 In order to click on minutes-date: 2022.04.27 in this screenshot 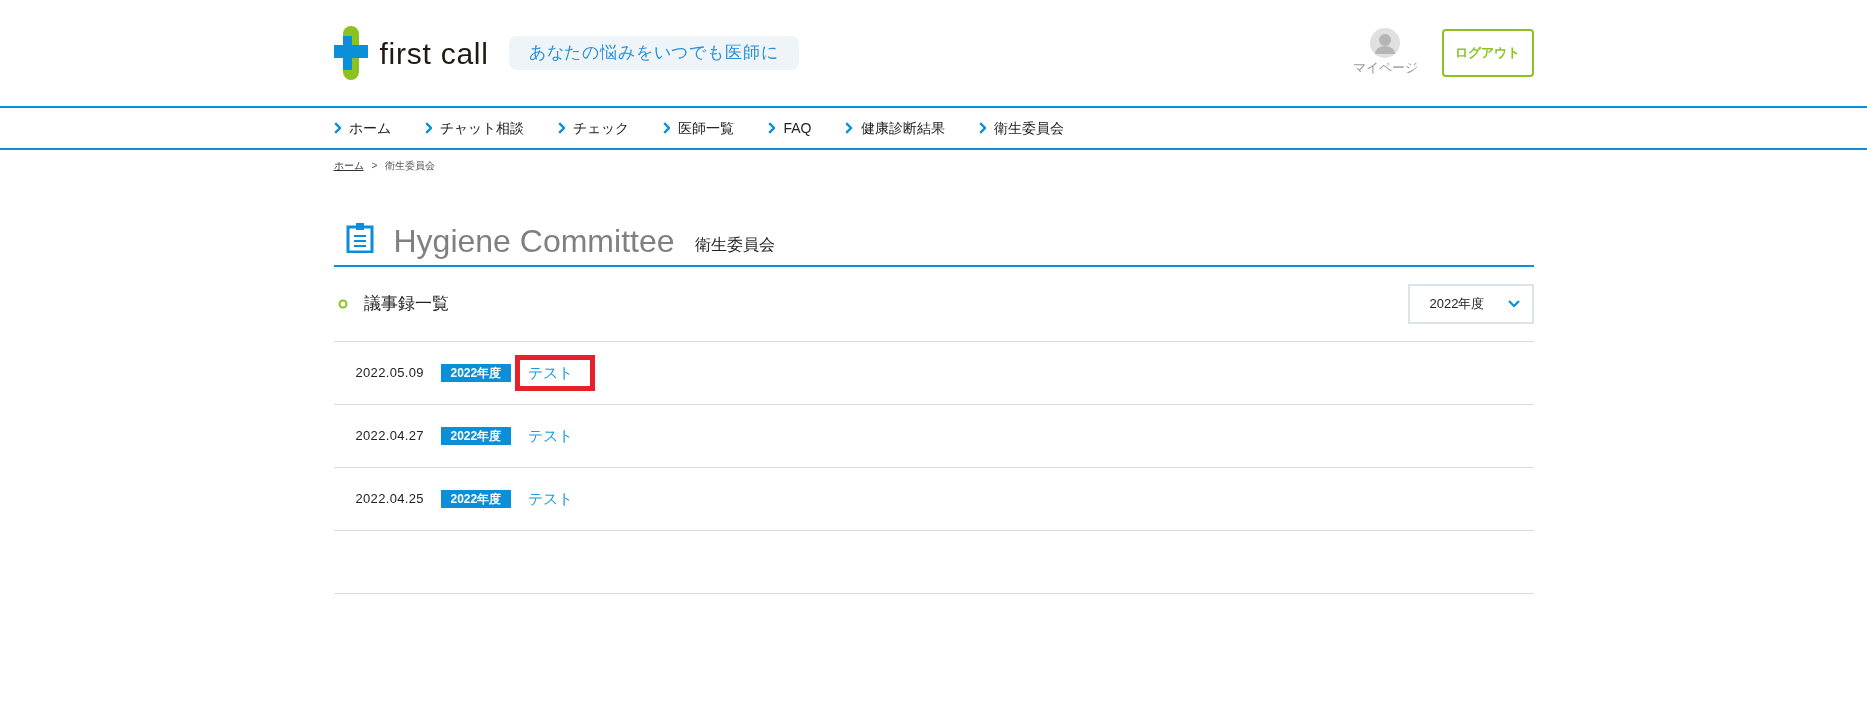, I will do `click(390, 436)`.